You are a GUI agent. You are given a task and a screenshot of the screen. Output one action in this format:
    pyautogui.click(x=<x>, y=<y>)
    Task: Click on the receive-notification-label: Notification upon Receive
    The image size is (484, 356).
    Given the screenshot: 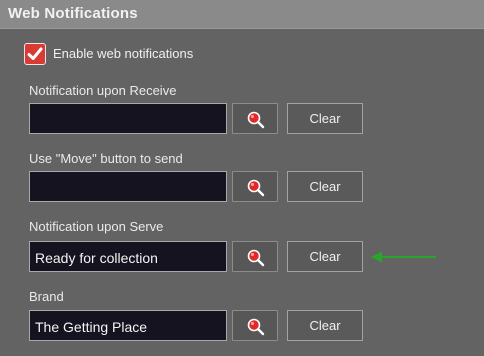 What is the action you would take?
    pyautogui.click(x=103, y=90)
    